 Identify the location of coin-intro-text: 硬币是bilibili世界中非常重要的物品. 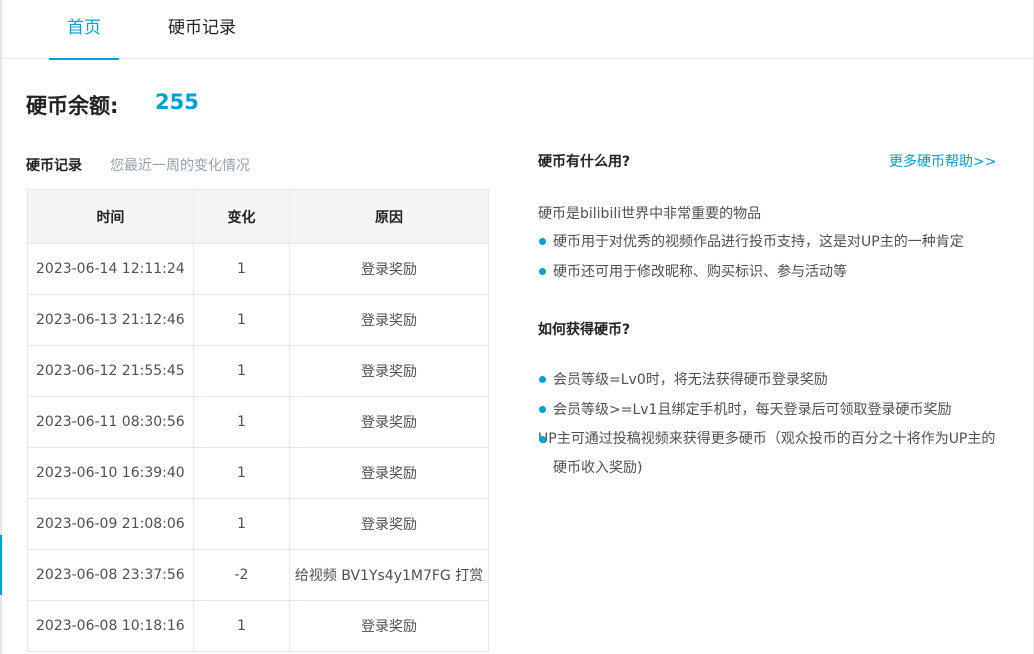
(650, 214).